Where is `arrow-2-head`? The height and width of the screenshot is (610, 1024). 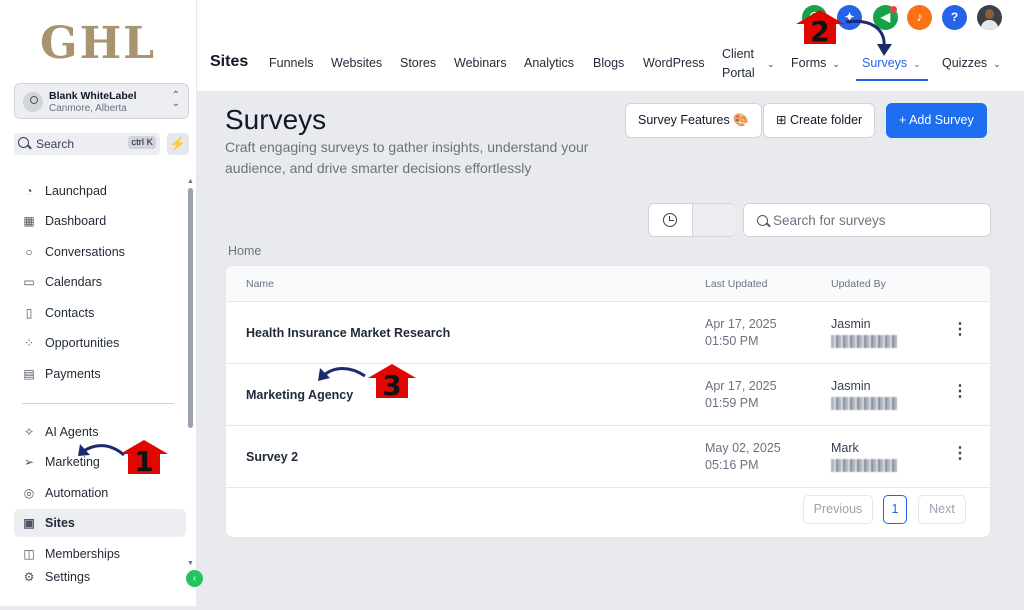 arrow-2-head is located at coordinates (884, 50).